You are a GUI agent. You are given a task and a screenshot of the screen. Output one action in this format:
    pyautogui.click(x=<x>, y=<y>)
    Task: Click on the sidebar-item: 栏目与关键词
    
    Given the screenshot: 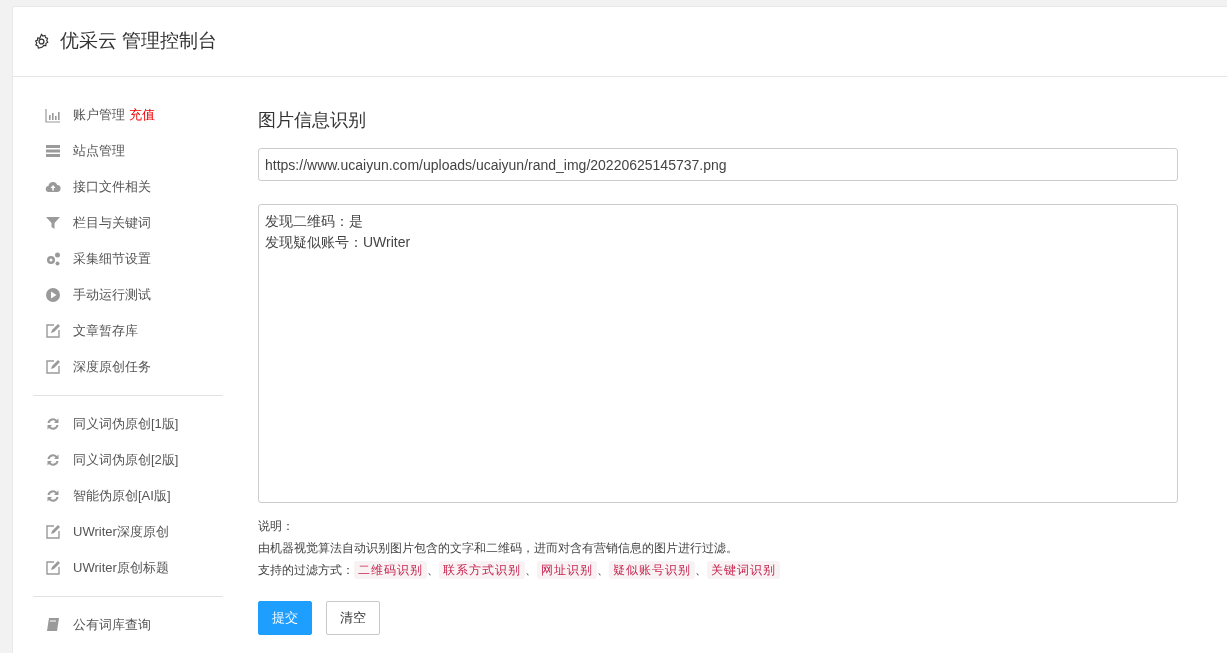 What is the action you would take?
    pyautogui.click(x=128, y=223)
    